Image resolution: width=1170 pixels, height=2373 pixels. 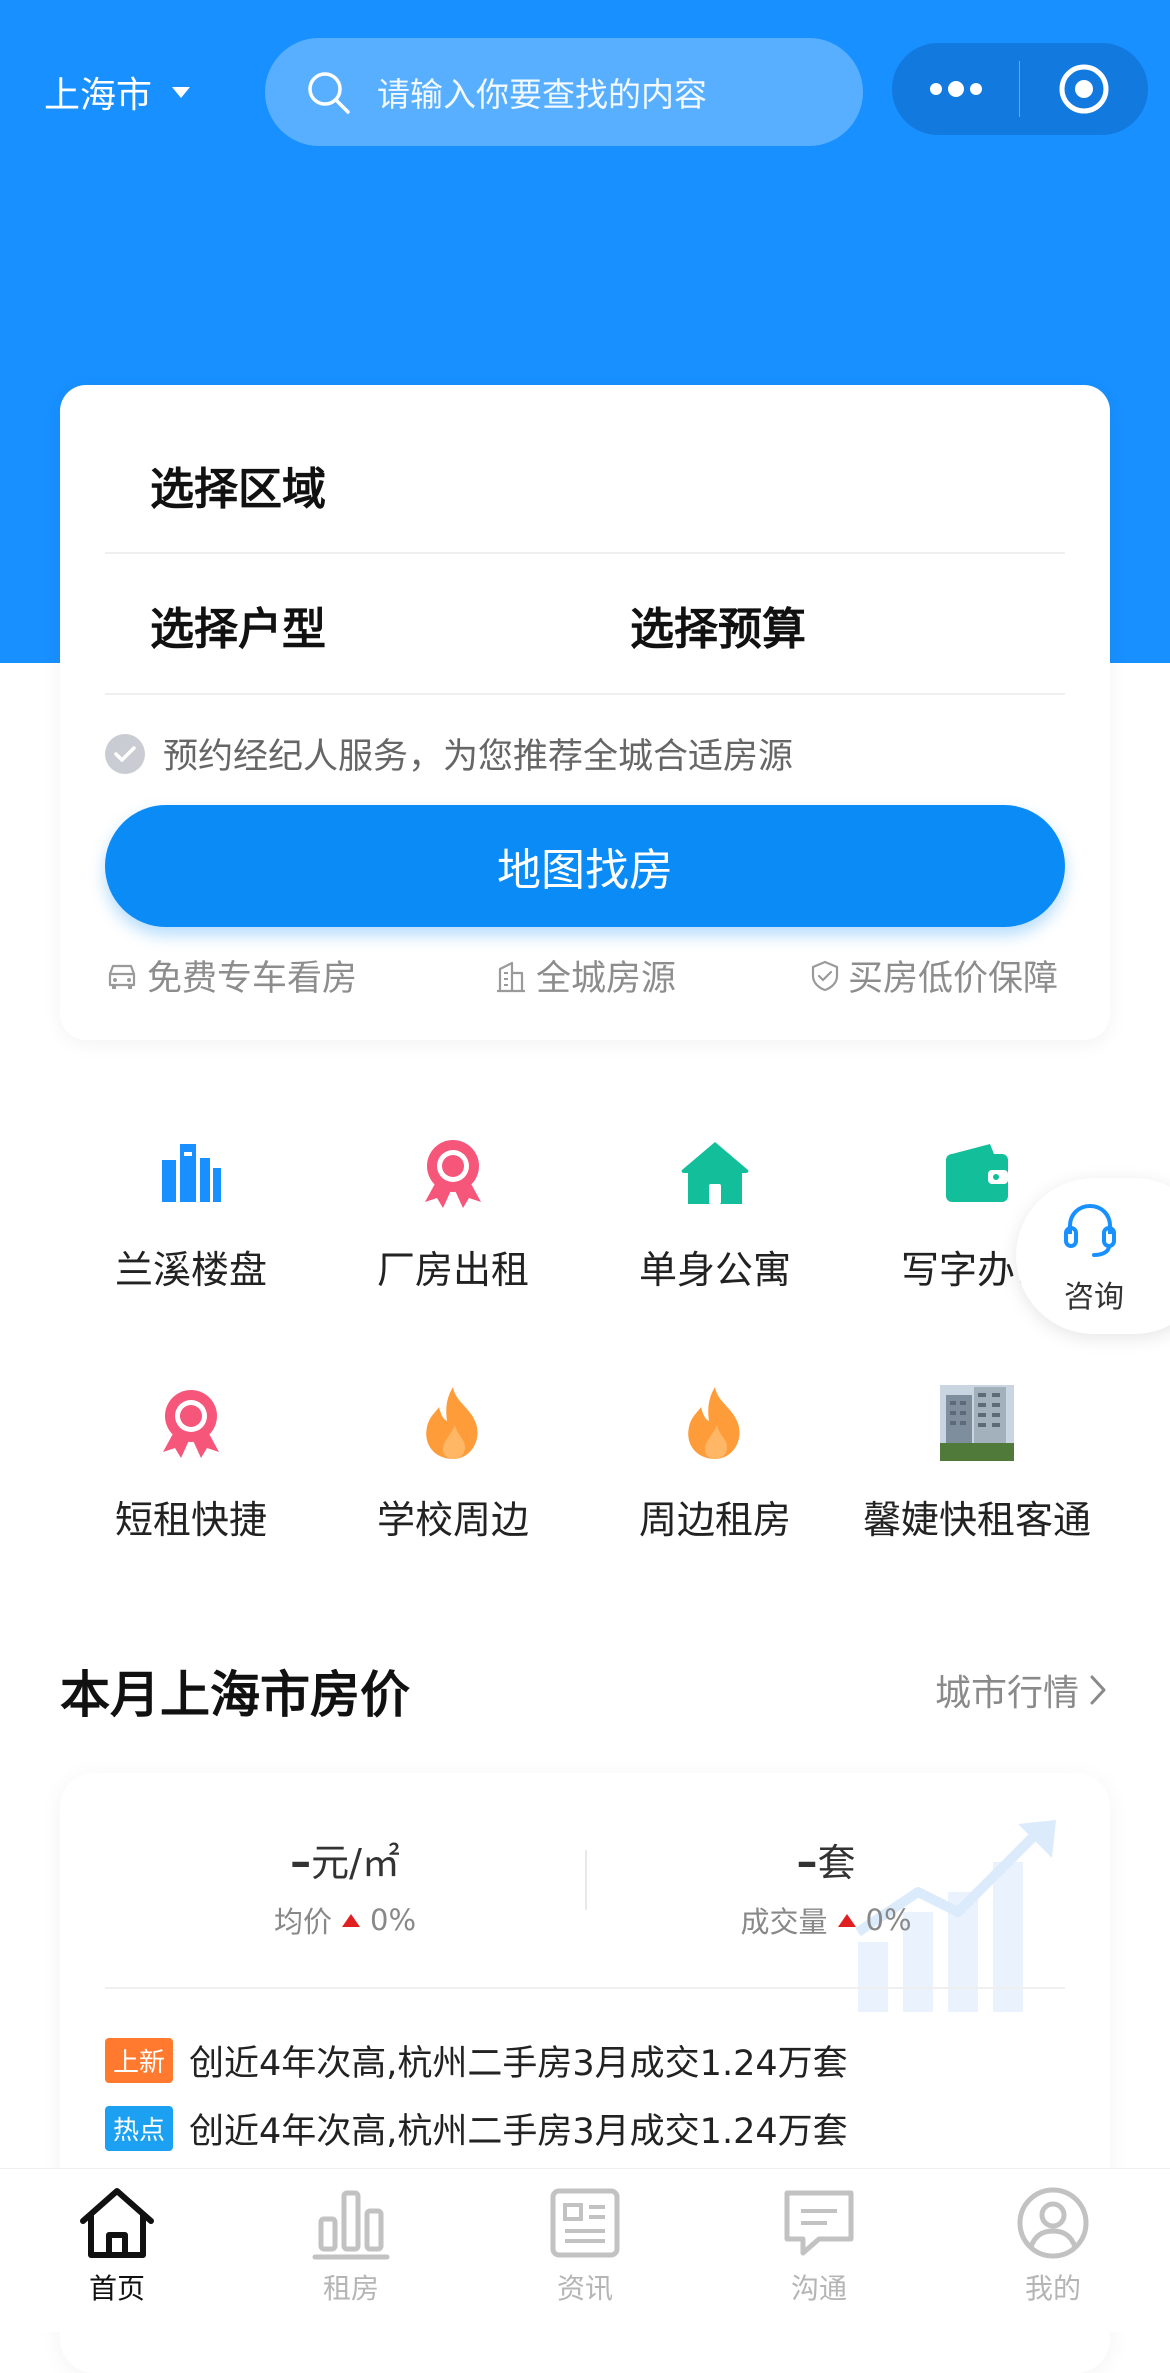 What do you see at coordinates (190, 1520) in the screenshot?
I see `category-label: 短租快捷` at bounding box center [190, 1520].